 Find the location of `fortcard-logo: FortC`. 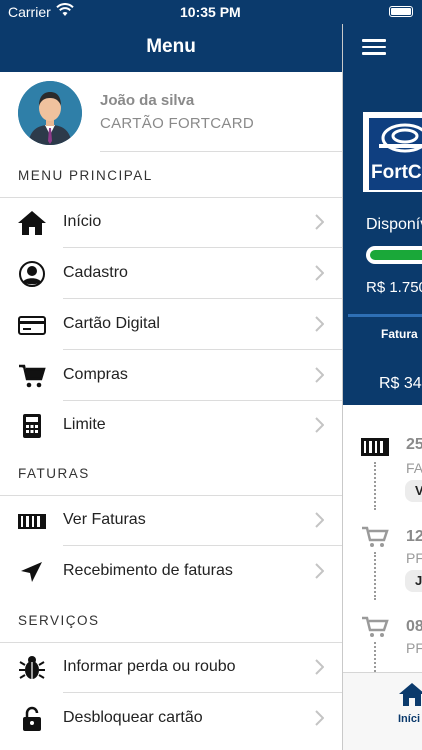

fortcard-logo: FortC is located at coordinates (392, 152).